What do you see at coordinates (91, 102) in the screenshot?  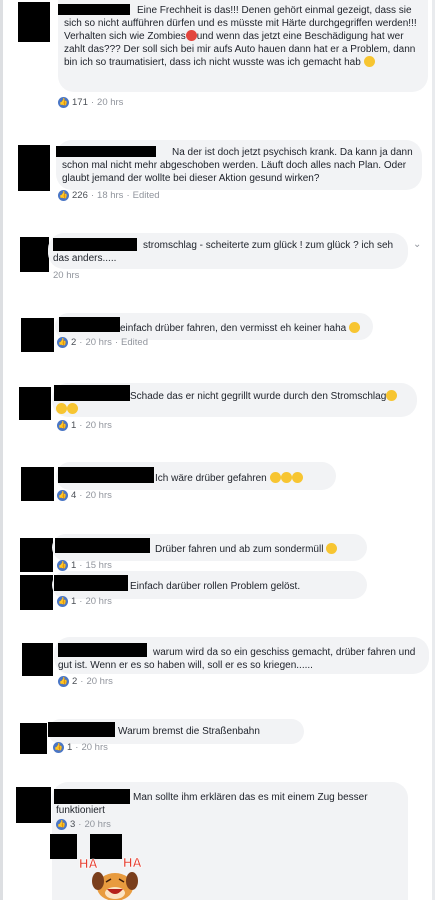 I see `comment-meta: 👍 171 · 20 hrs` at bounding box center [91, 102].